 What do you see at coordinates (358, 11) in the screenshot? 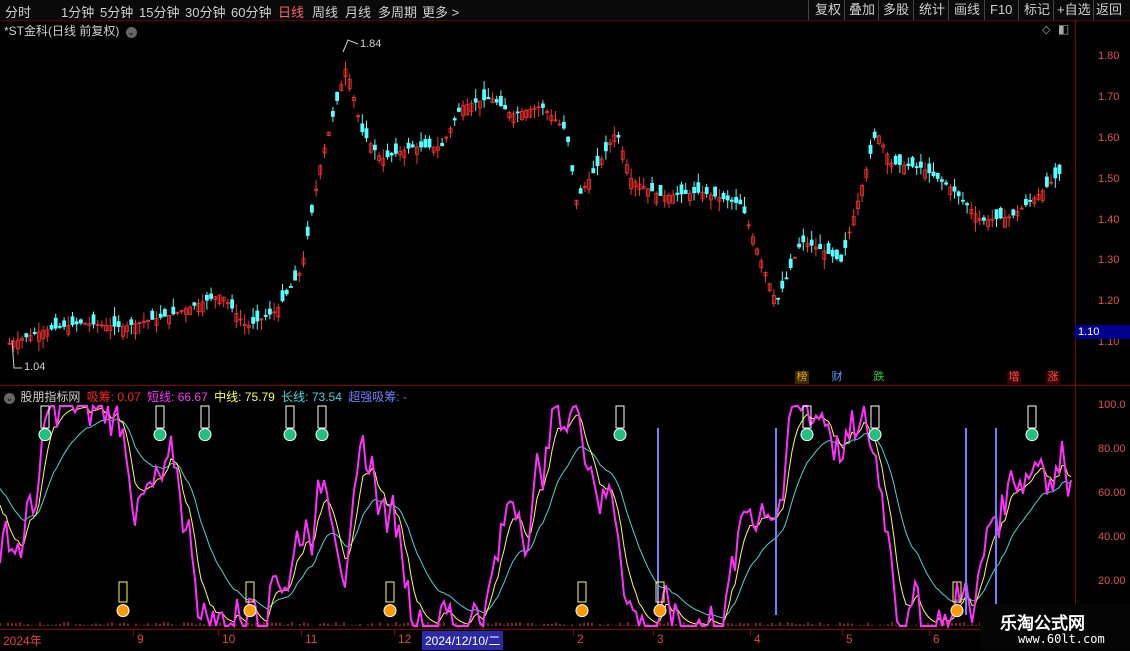
I see `tab-period-monthly: 月线` at bounding box center [358, 11].